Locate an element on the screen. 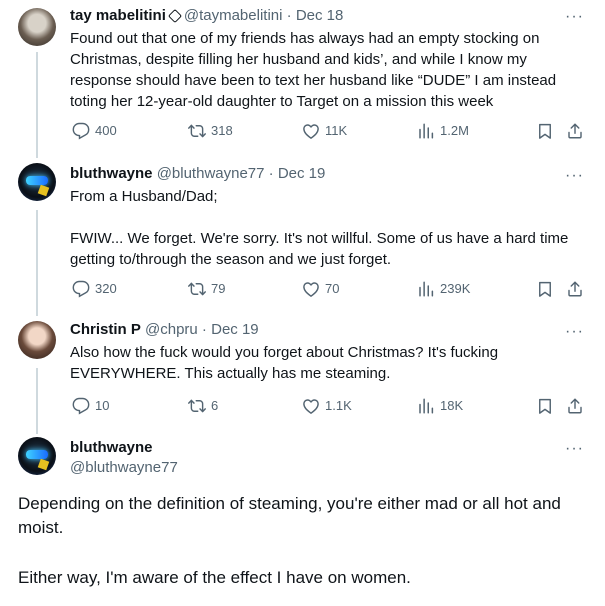 The width and height of the screenshot is (605, 606). reply-count: 10 is located at coordinates (102, 405).